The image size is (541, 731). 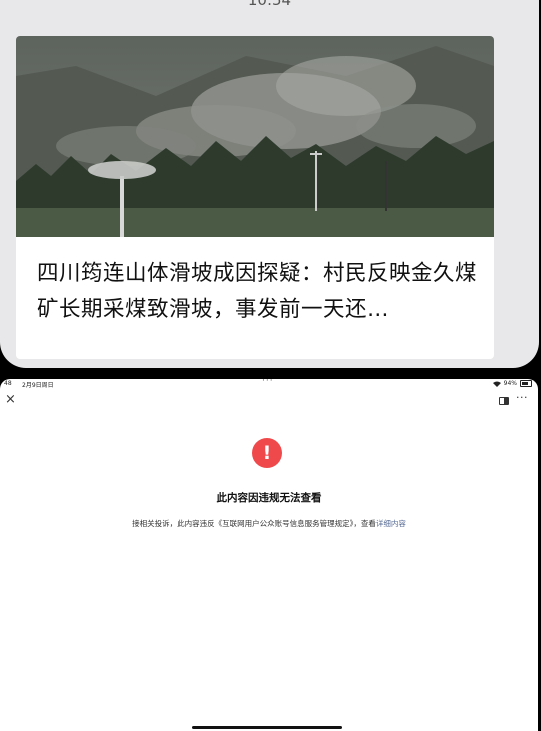 I want to click on status-time: 48, so click(x=8, y=383).